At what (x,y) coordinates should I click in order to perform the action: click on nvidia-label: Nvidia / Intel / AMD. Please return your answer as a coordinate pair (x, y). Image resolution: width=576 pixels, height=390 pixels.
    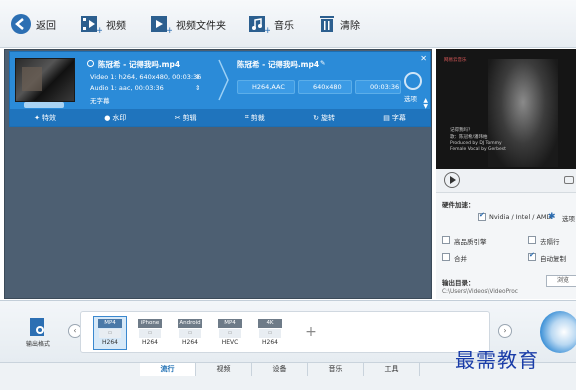
    Looking at the image, I should click on (520, 217).